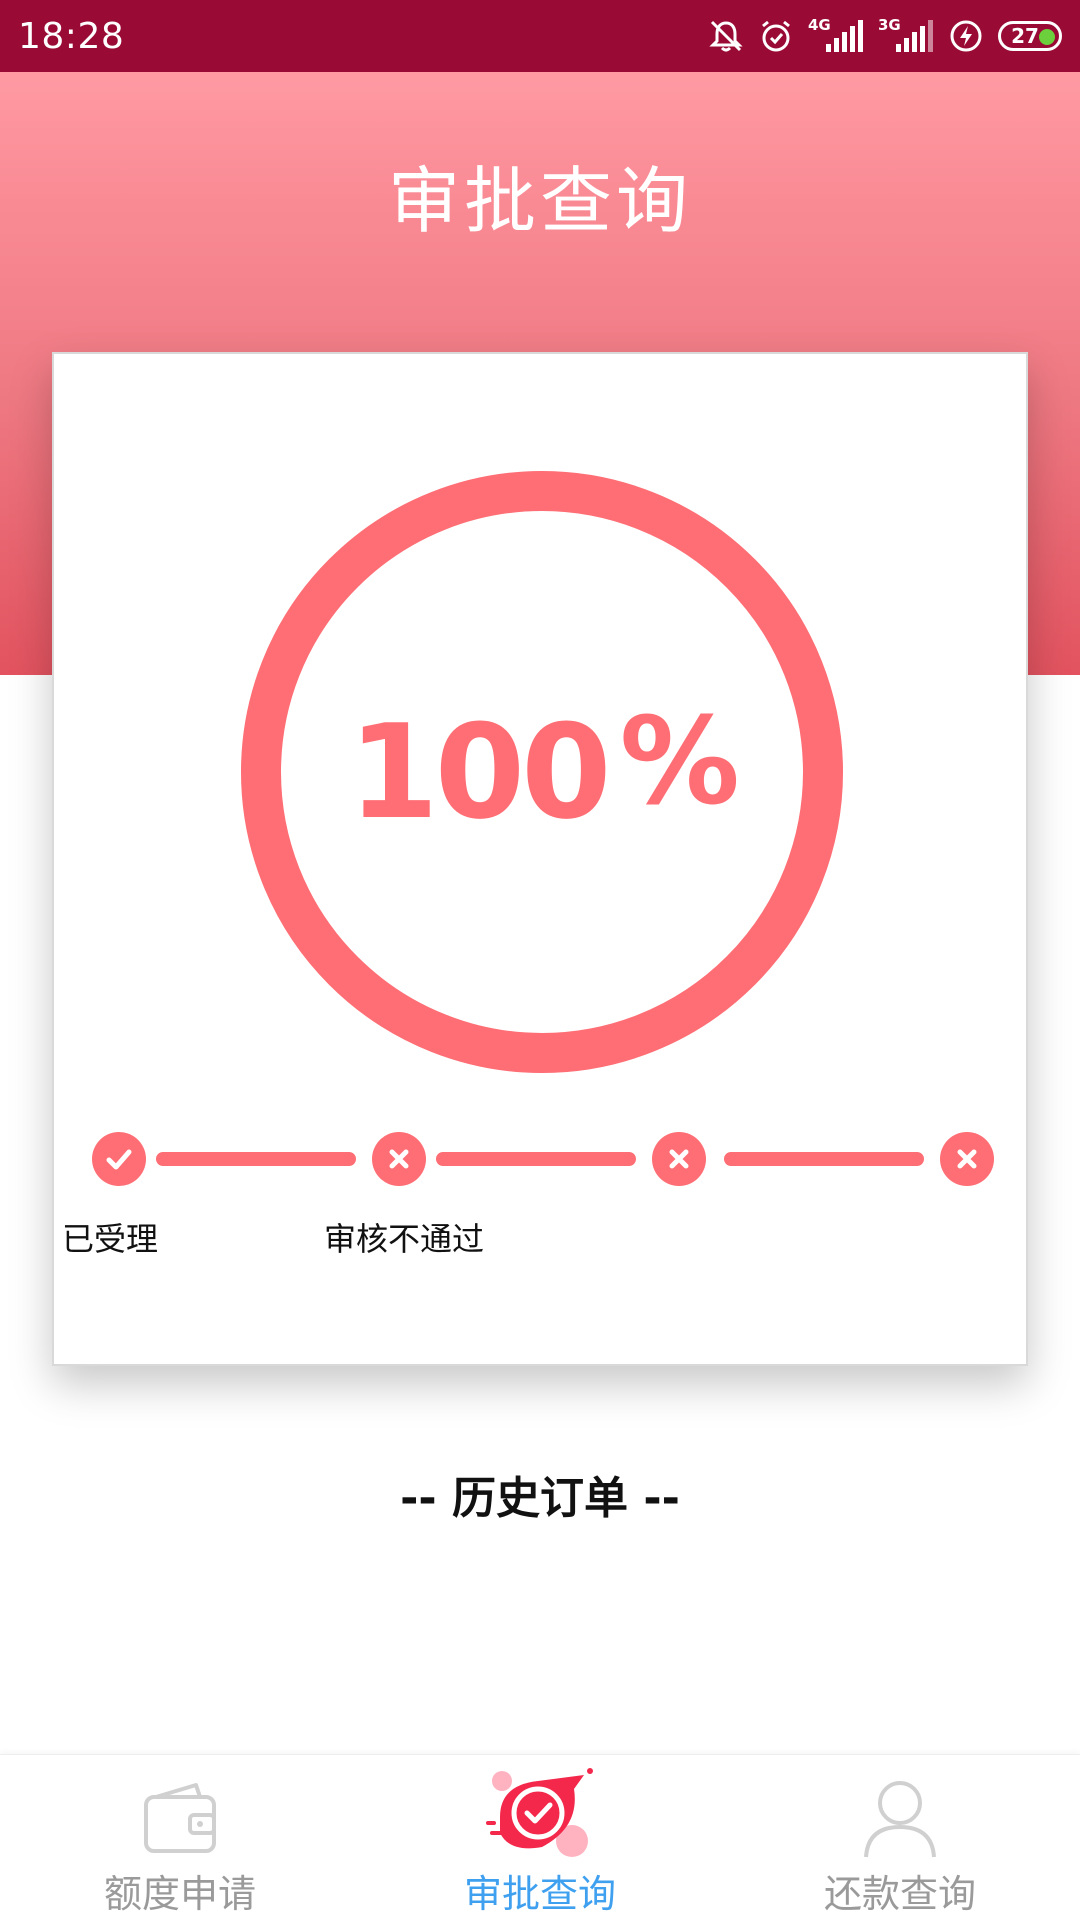  I want to click on network-3g-label: 3G, so click(889, 25).